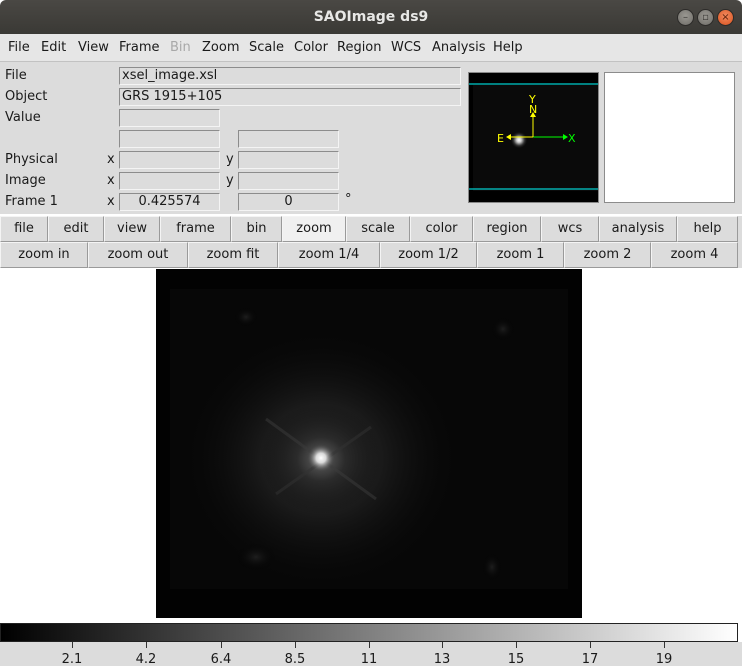  Describe the element at coordinates (533, 109) in the screenshot. I see `compass-n-label: N` at that location.